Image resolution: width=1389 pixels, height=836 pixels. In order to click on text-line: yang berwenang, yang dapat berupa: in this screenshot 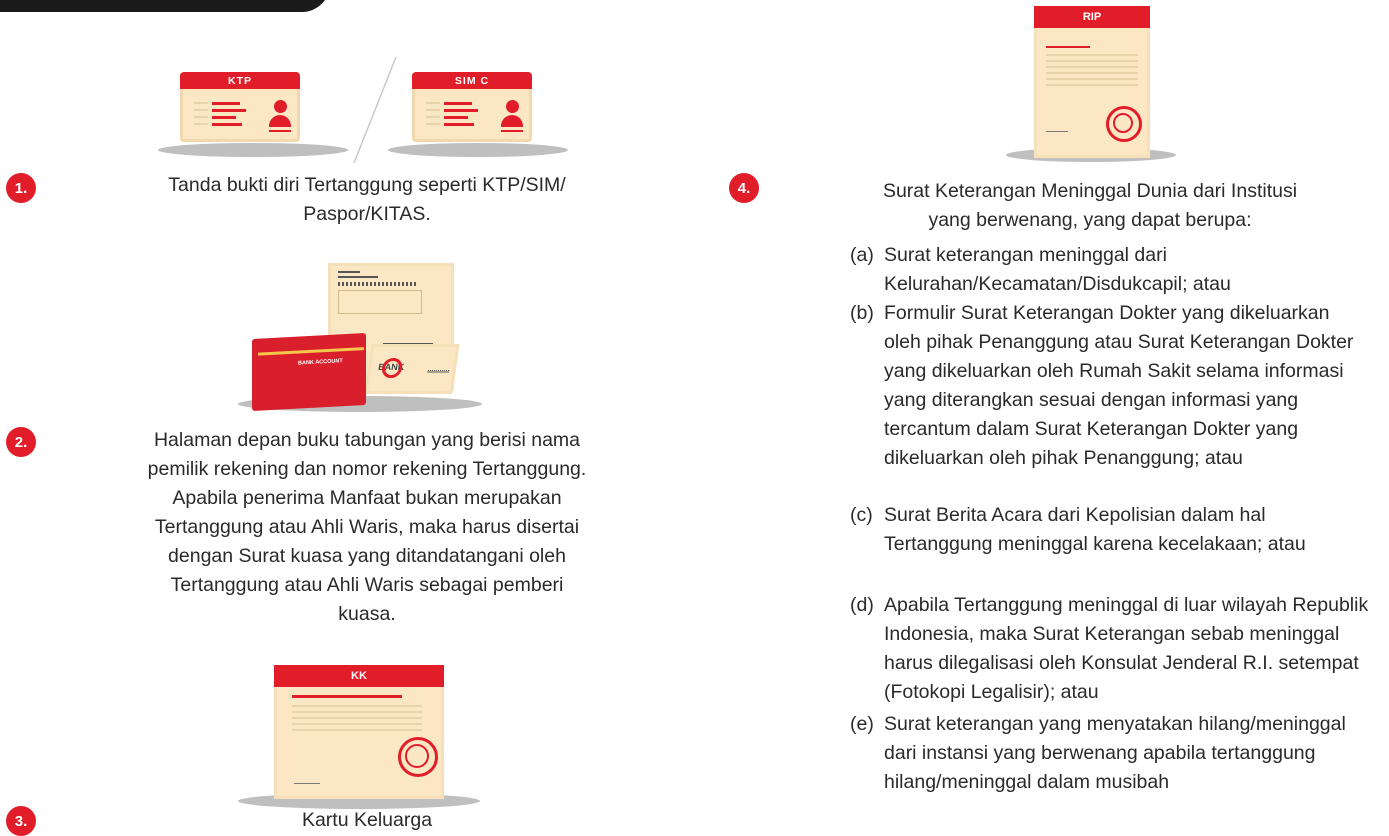, I will do `click(1090, 220)`.